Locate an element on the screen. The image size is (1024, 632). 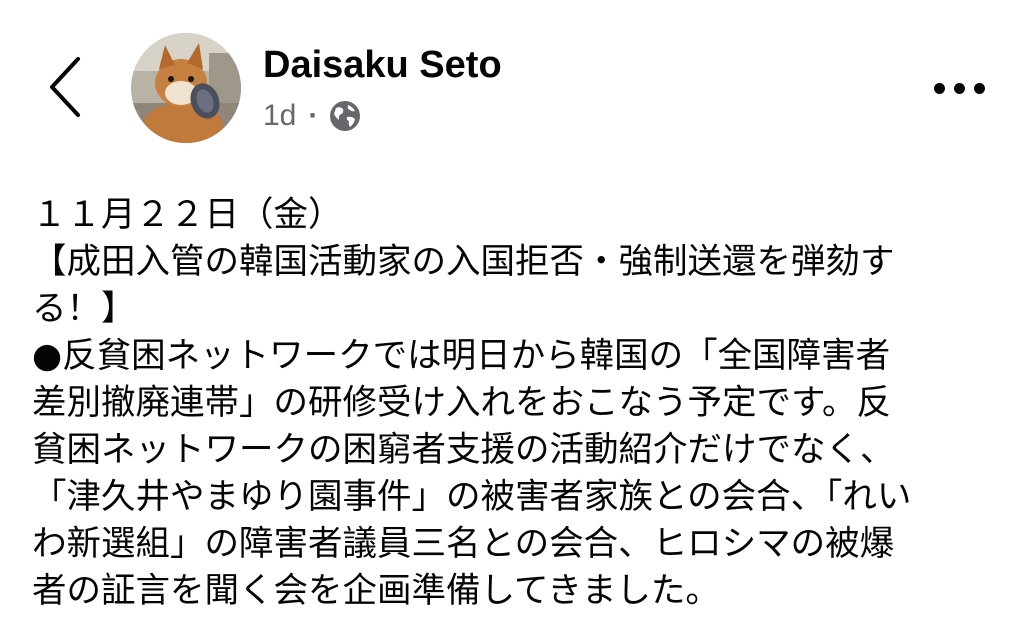
post-line: 差別撤廃連帯」の研修受け入れをおこなう予定です。反 is located at coordinates (462, 403).